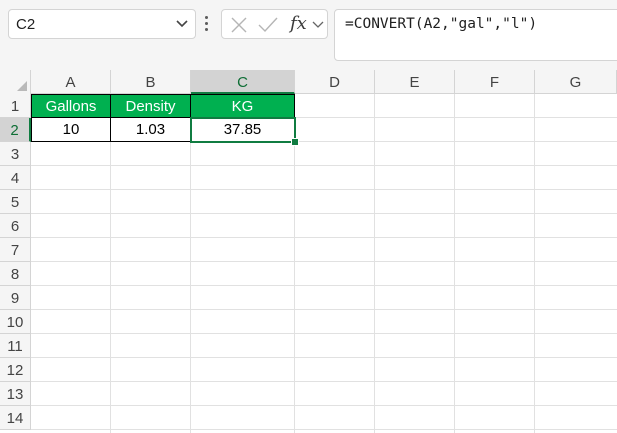  What do you see at coordinates (71, 106) in the screenshot?
I see `cell-a1: Gallons` at bounding box center [71, 106].